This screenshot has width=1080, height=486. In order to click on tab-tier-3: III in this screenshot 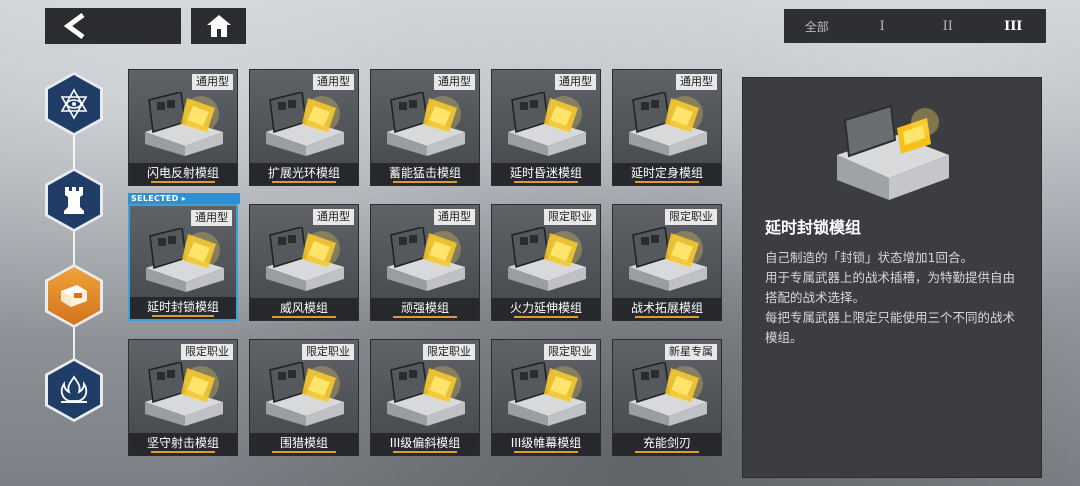, I will do `click(1014, 26)`.